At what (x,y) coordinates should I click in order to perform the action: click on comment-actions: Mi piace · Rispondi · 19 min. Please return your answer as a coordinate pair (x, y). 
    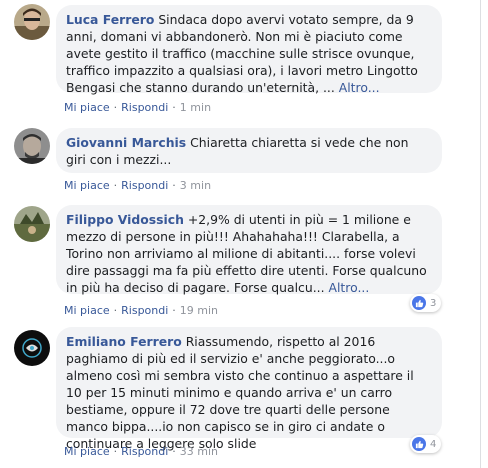
    Looking at the image, I should click on (141, 310).